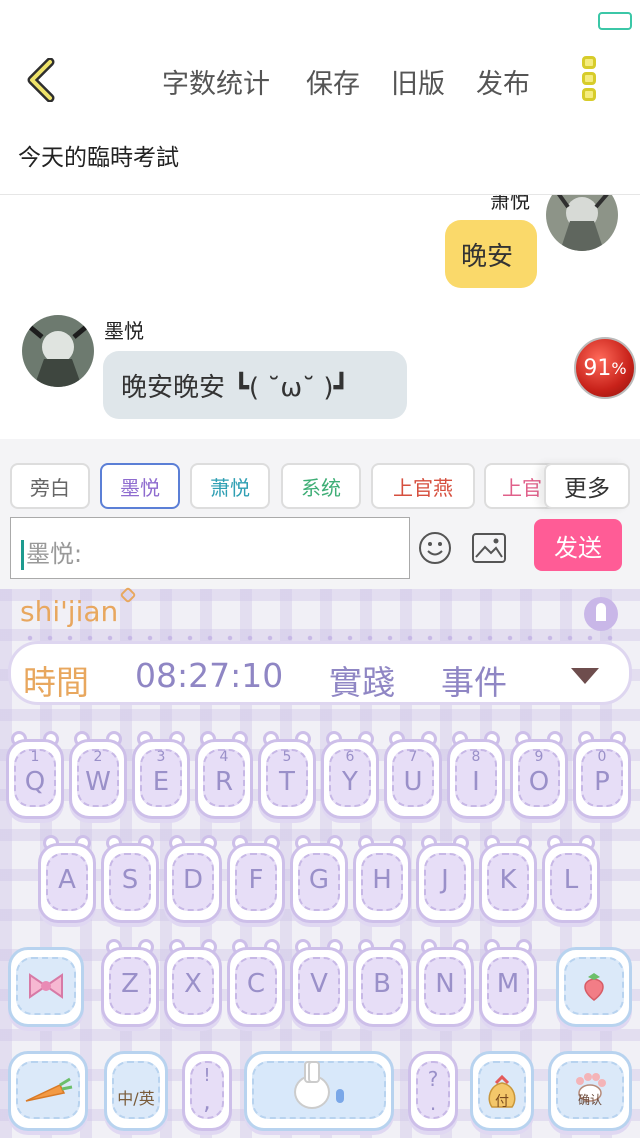 This screenshot has width=640, height=1138. I want to click on battery-icon, so click(615, 21).